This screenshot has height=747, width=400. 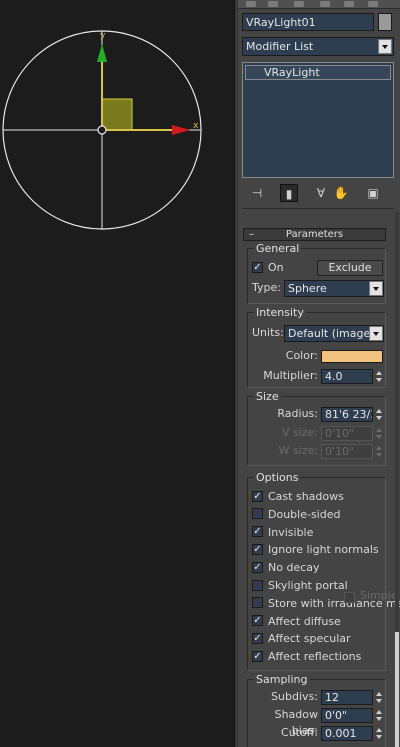 I want to click on light-color-swatch, so click(x=352, y=356).